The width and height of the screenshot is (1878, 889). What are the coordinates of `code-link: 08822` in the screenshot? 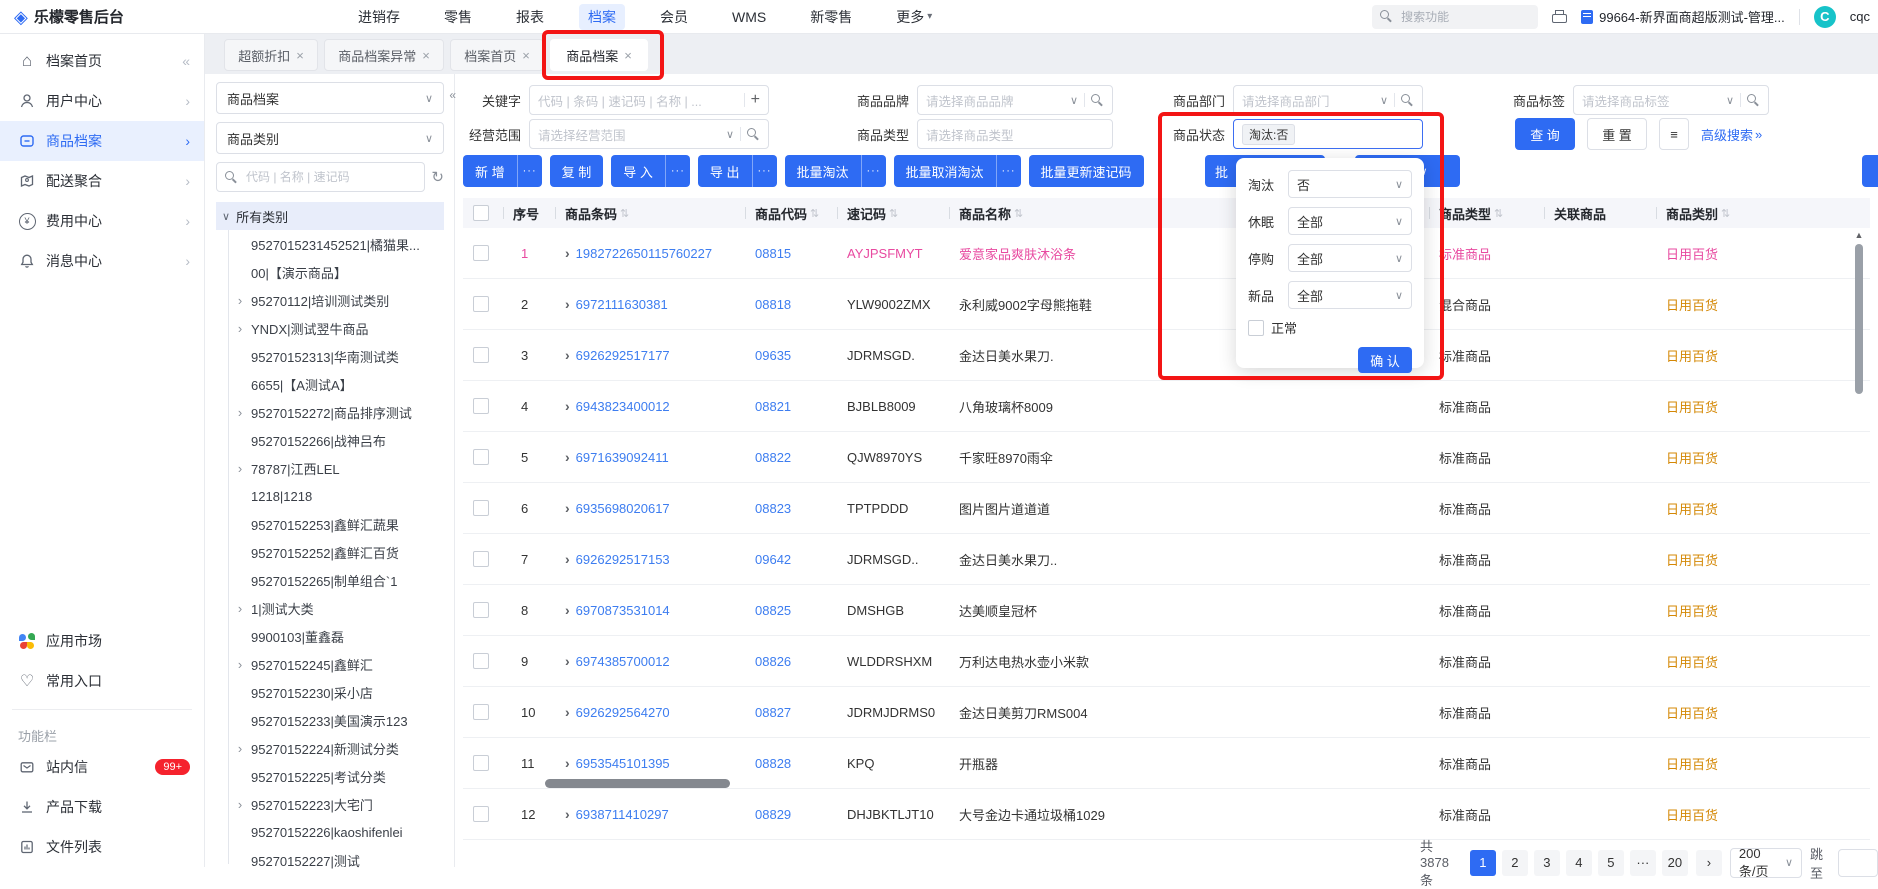 It's located at (773, 457).